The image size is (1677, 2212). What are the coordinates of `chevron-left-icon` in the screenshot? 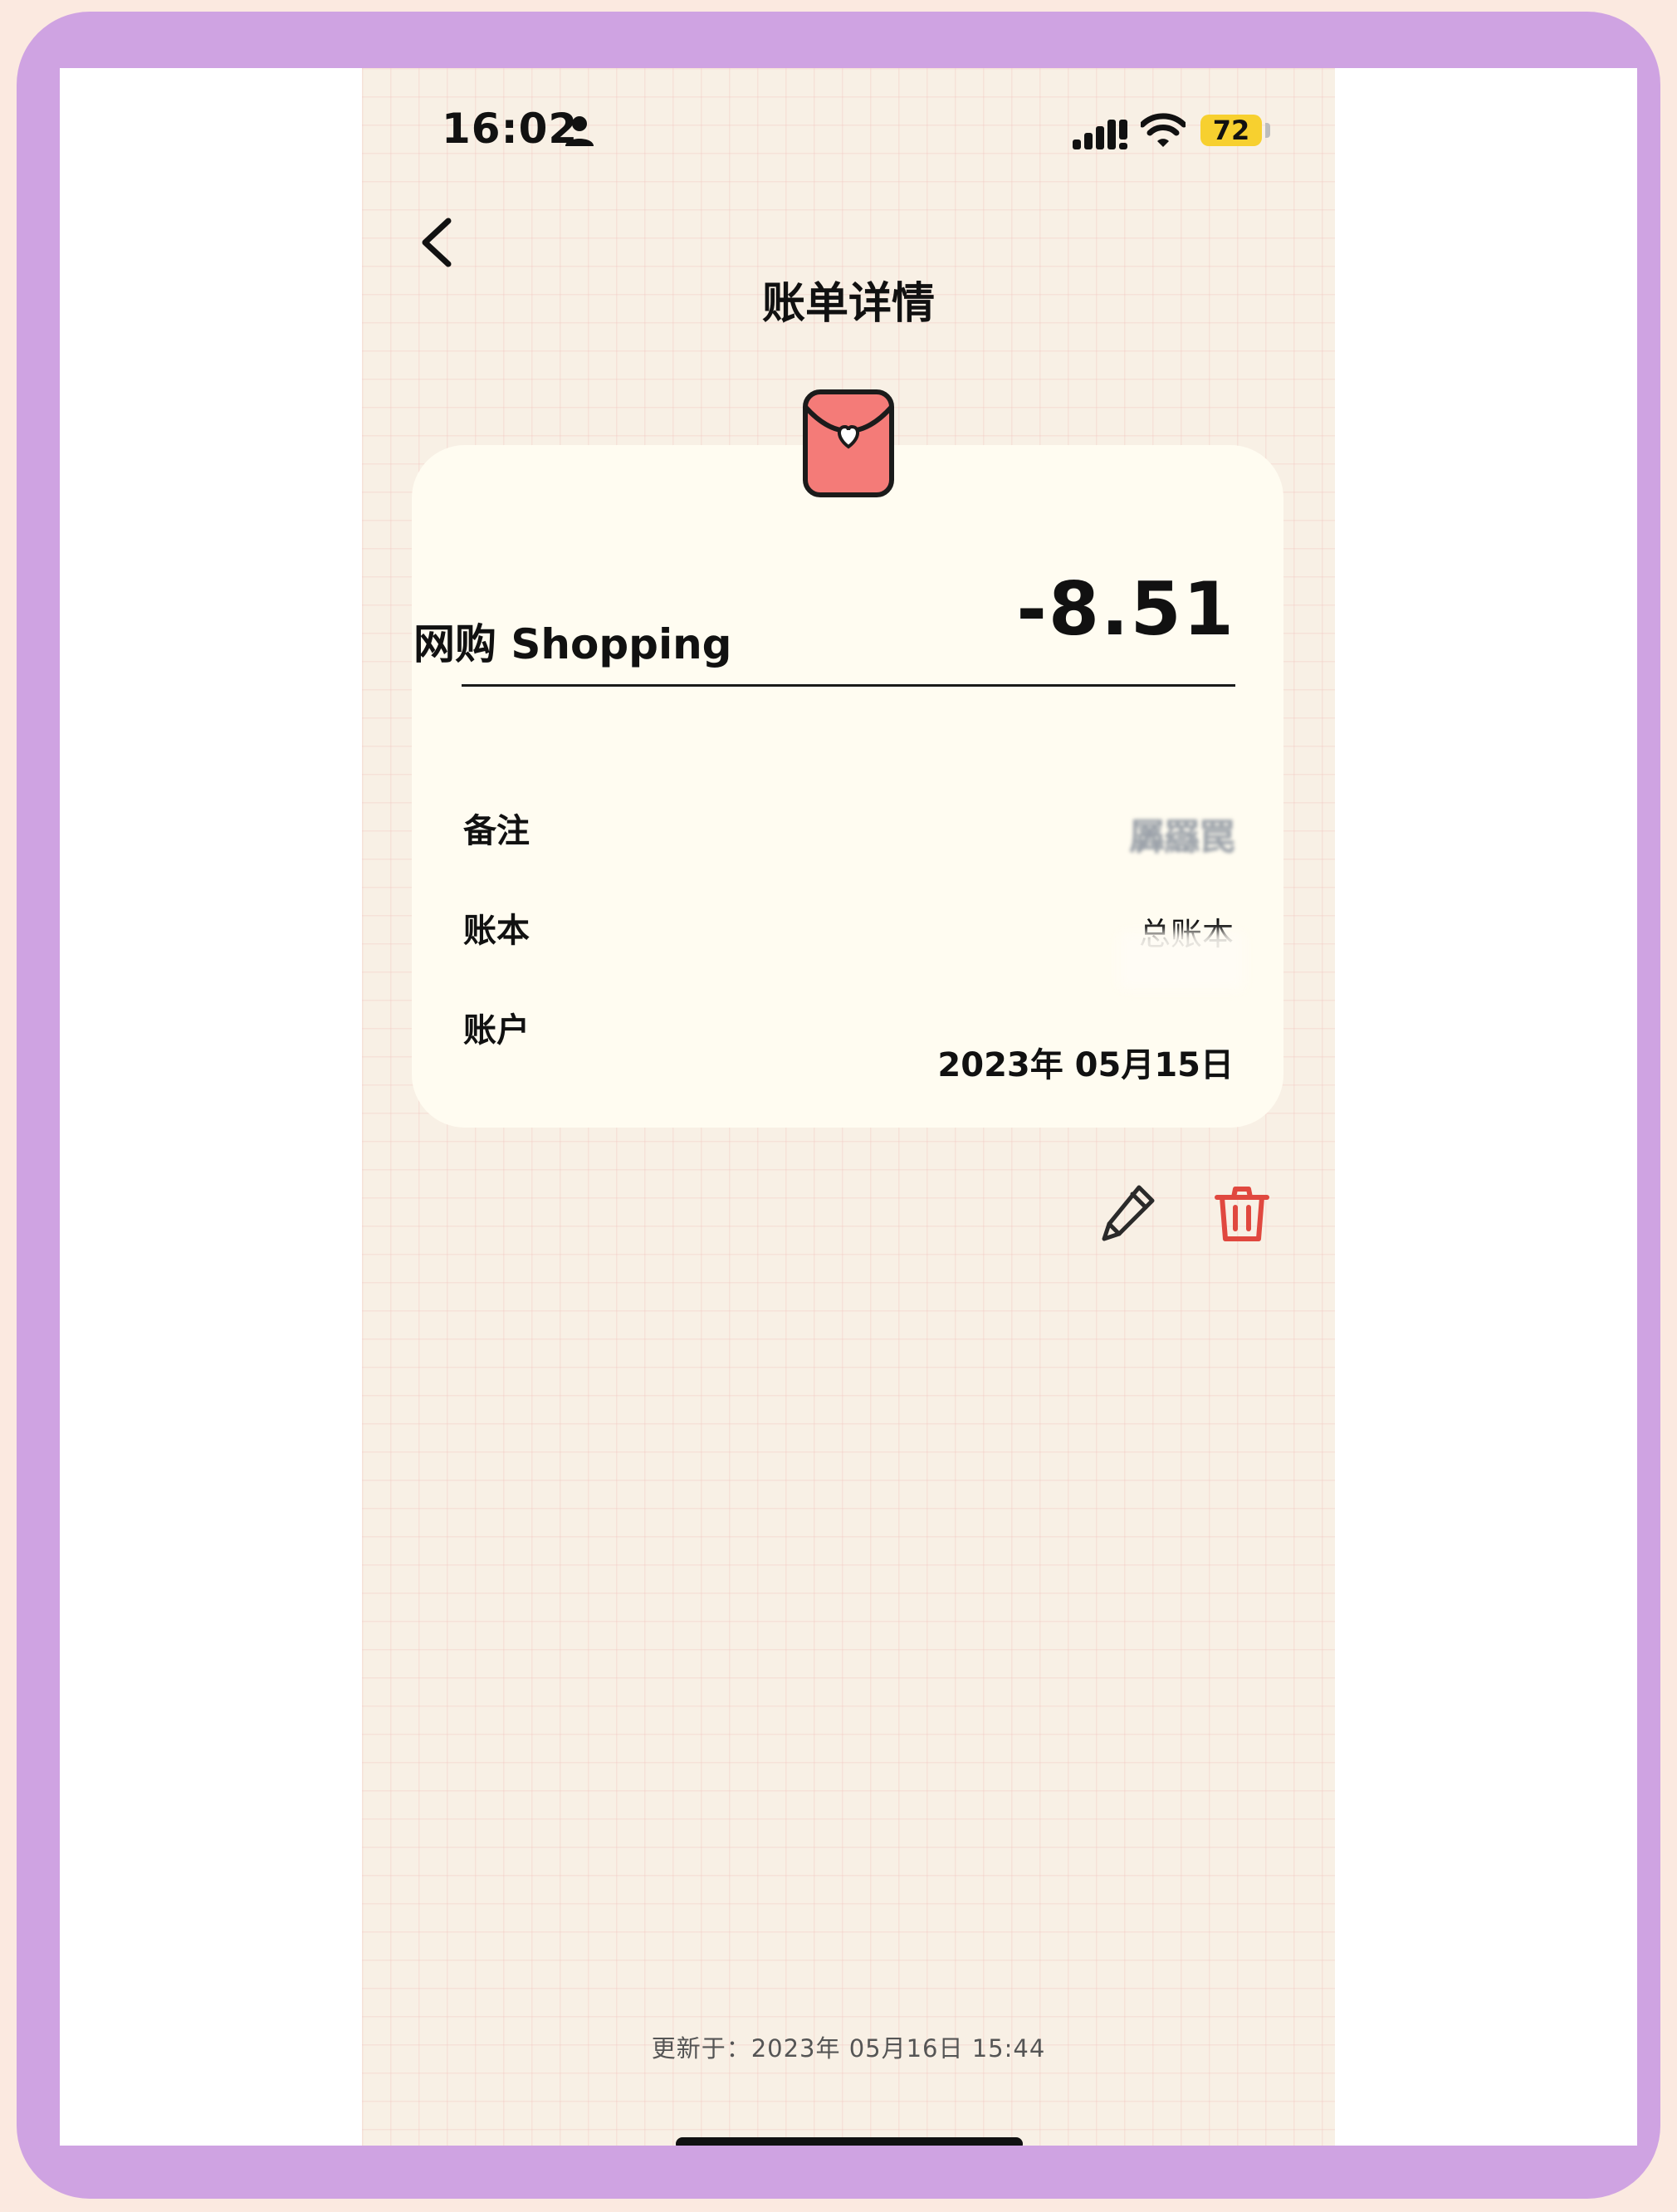 It's located at (437, 242).